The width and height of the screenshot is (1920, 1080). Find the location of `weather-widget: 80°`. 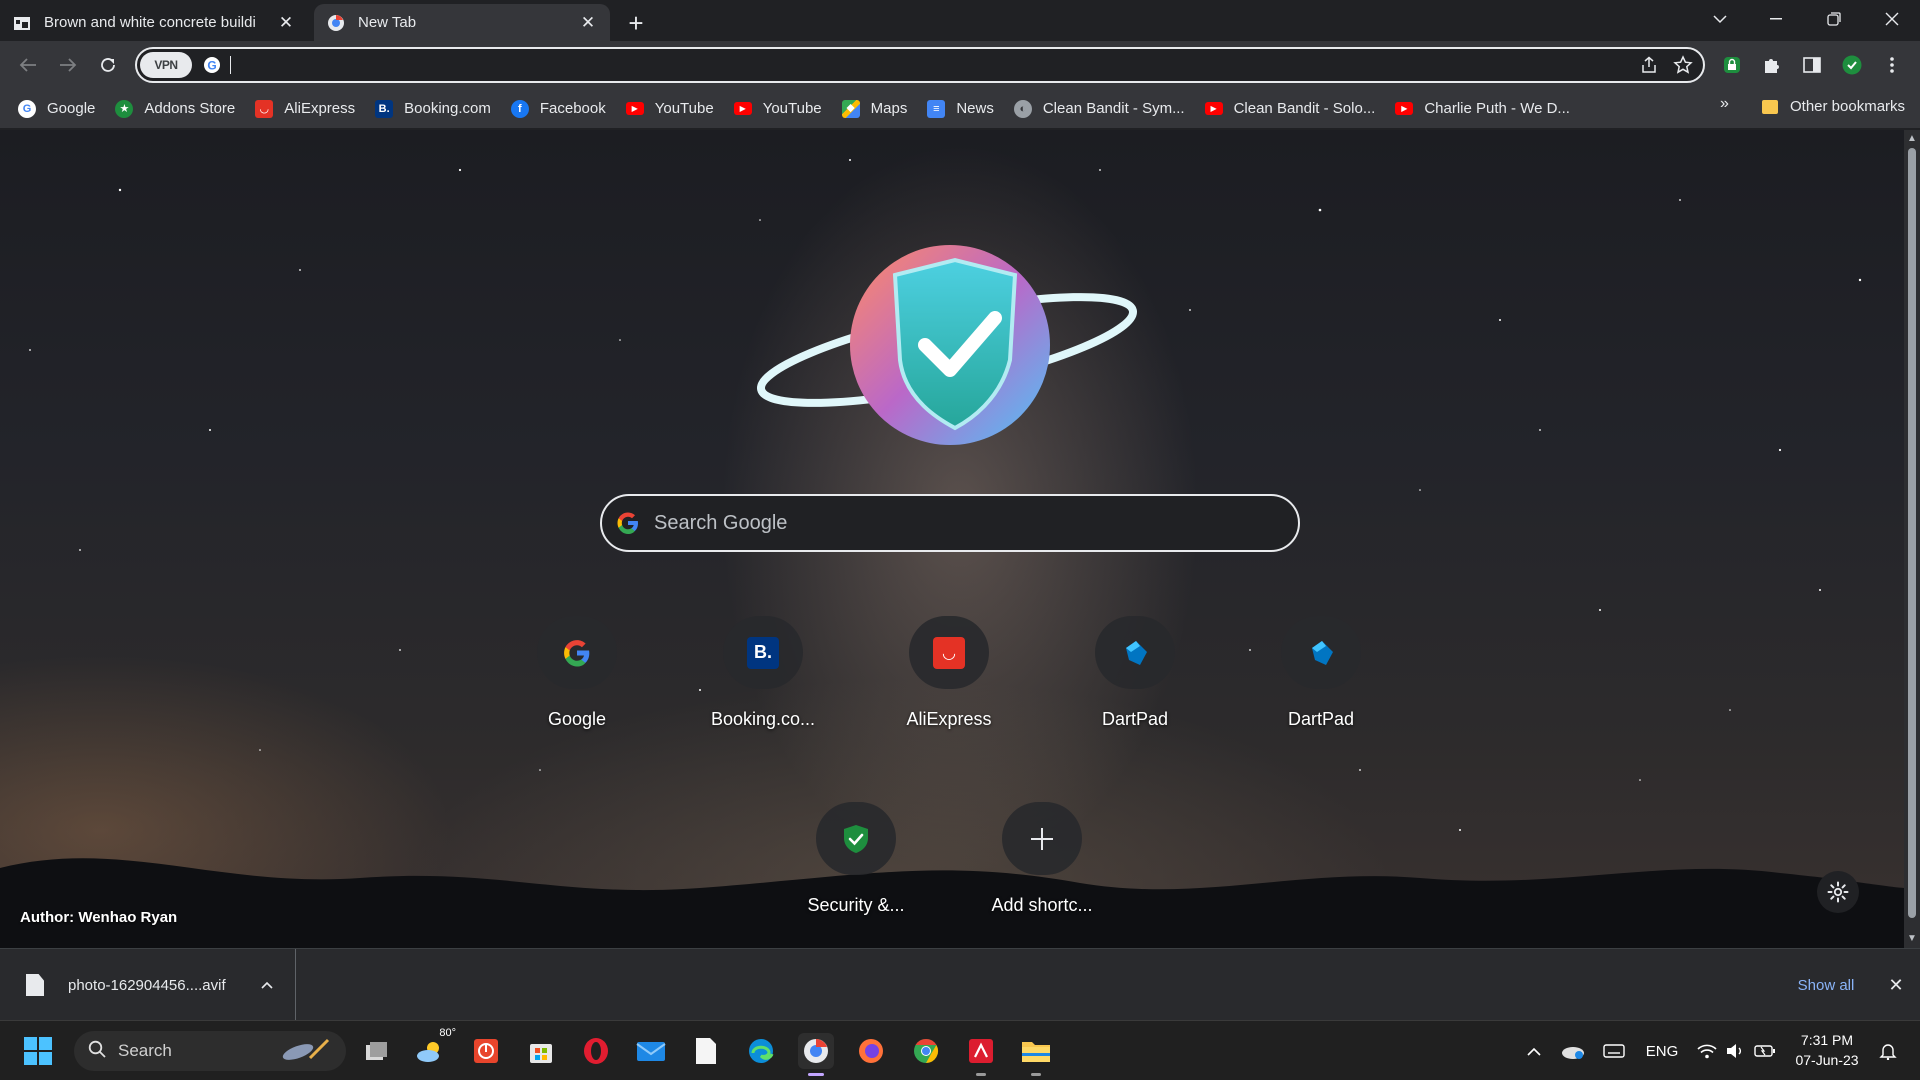

weather-widget: 80° is located at coordinates (434, 1048).